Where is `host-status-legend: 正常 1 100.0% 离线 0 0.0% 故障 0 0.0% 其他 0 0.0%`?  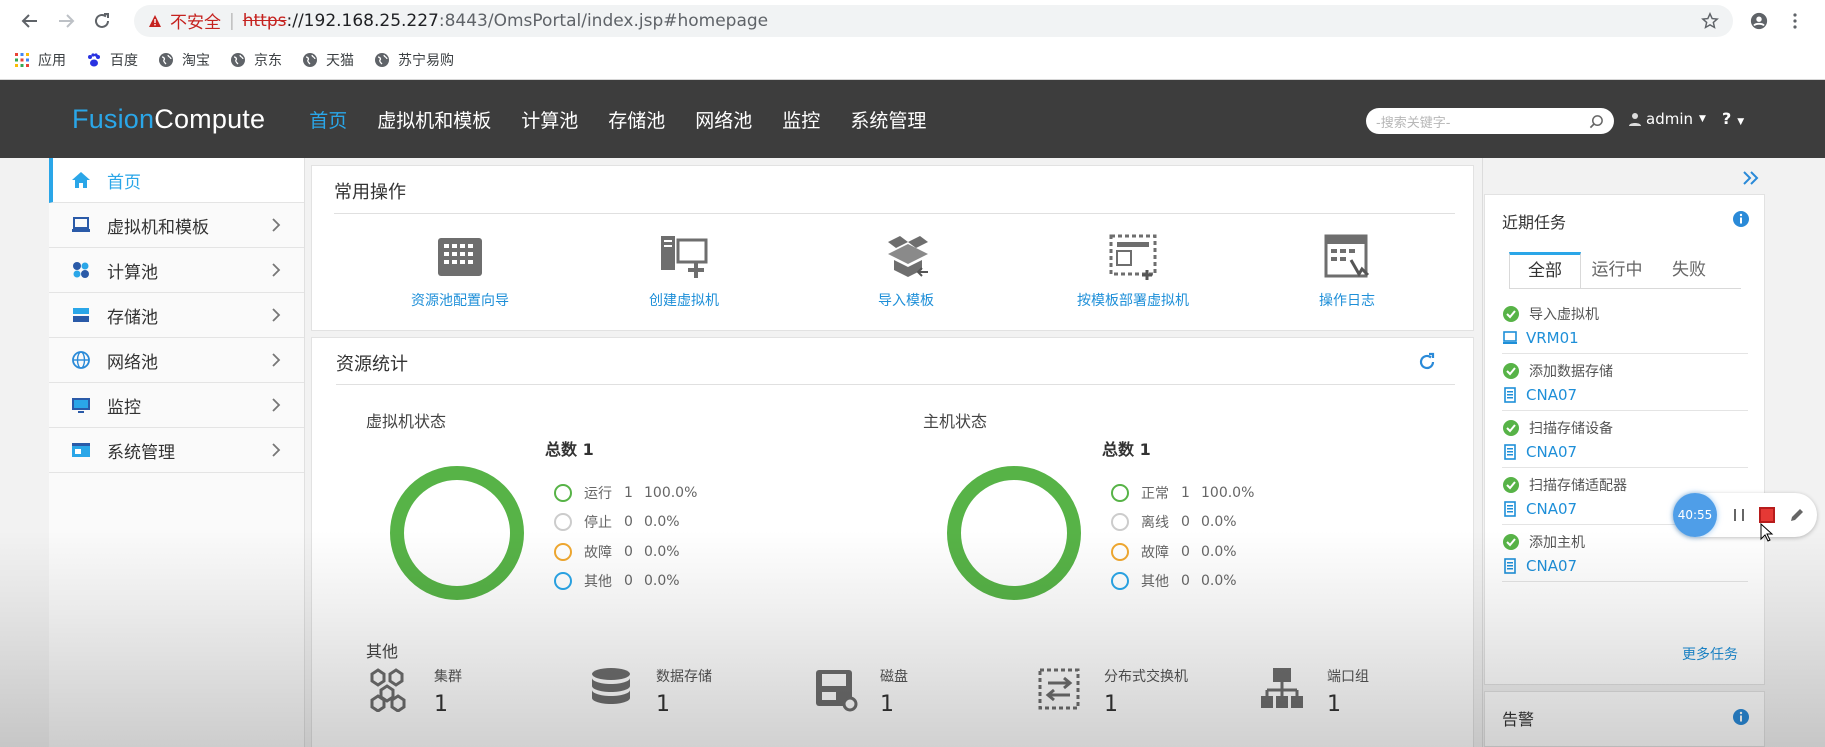 host-status-legend: 正常 1 100.0% 离线 0 0.0% 故障 0 0.0% 其他 0 0.0% is located at coordinates (1182, 537).